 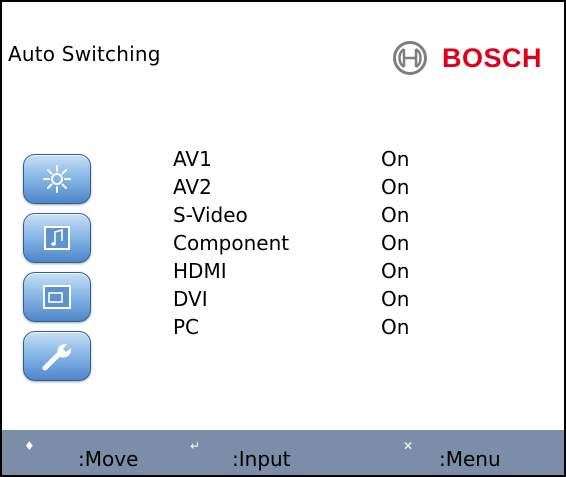 I want to click on setting-label: AV2, so click(x=192, y=187).